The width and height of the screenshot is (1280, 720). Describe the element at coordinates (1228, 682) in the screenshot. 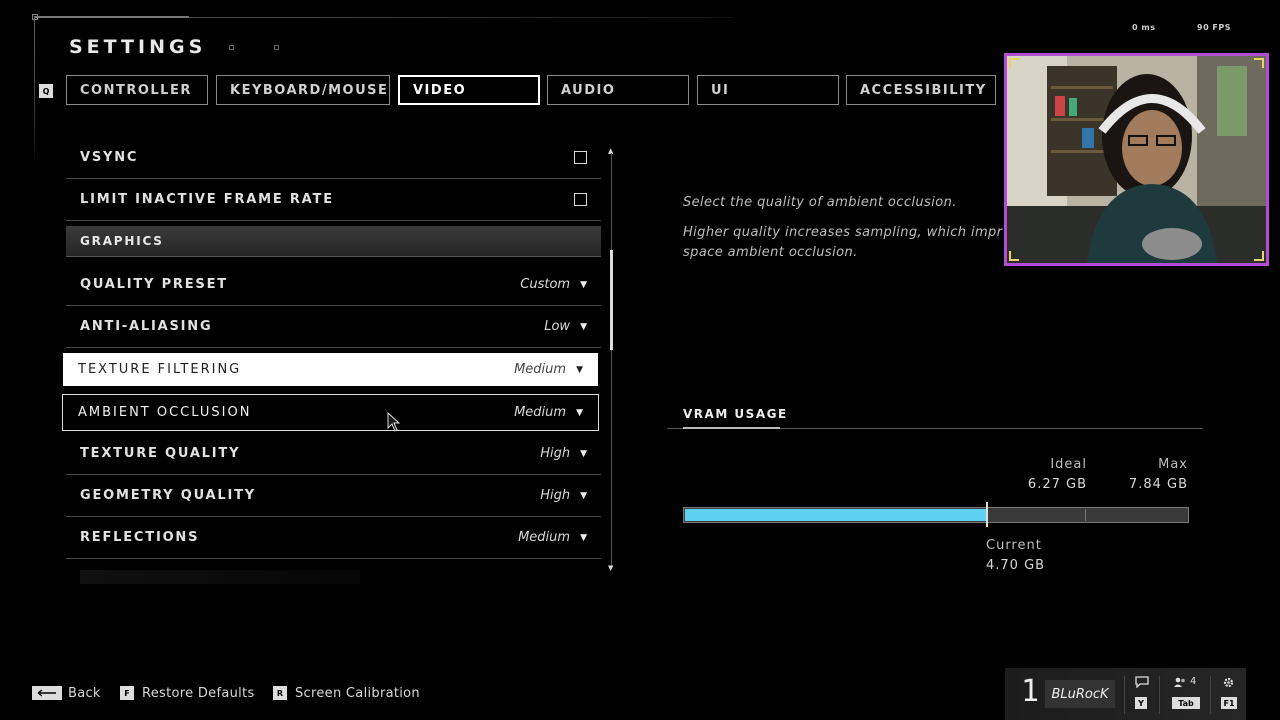

I see `gear-icon` at that location.